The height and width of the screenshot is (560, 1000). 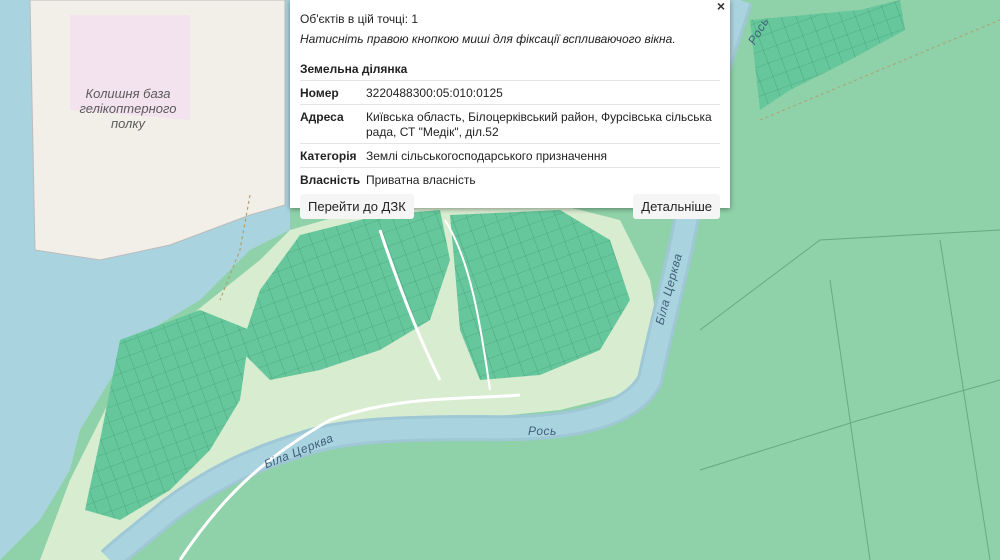 I want to click on row-key: Категорія, so click(x=333, y=155).